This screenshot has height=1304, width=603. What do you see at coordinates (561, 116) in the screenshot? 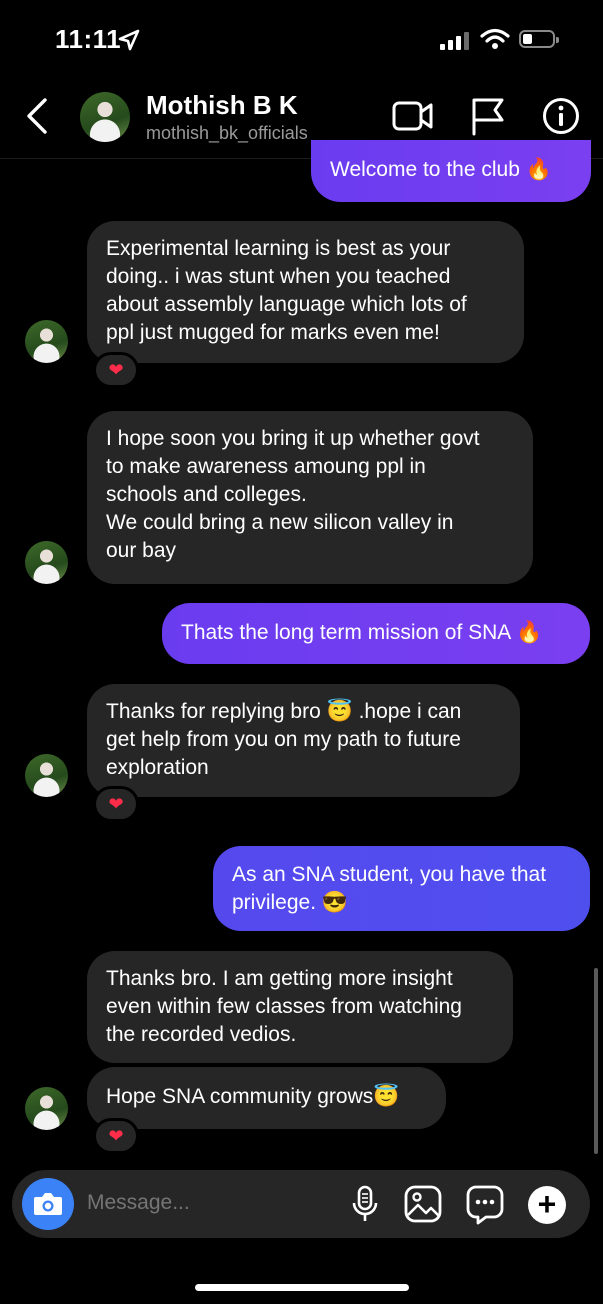
I see `info-icon` at bounding box center [561, 116].